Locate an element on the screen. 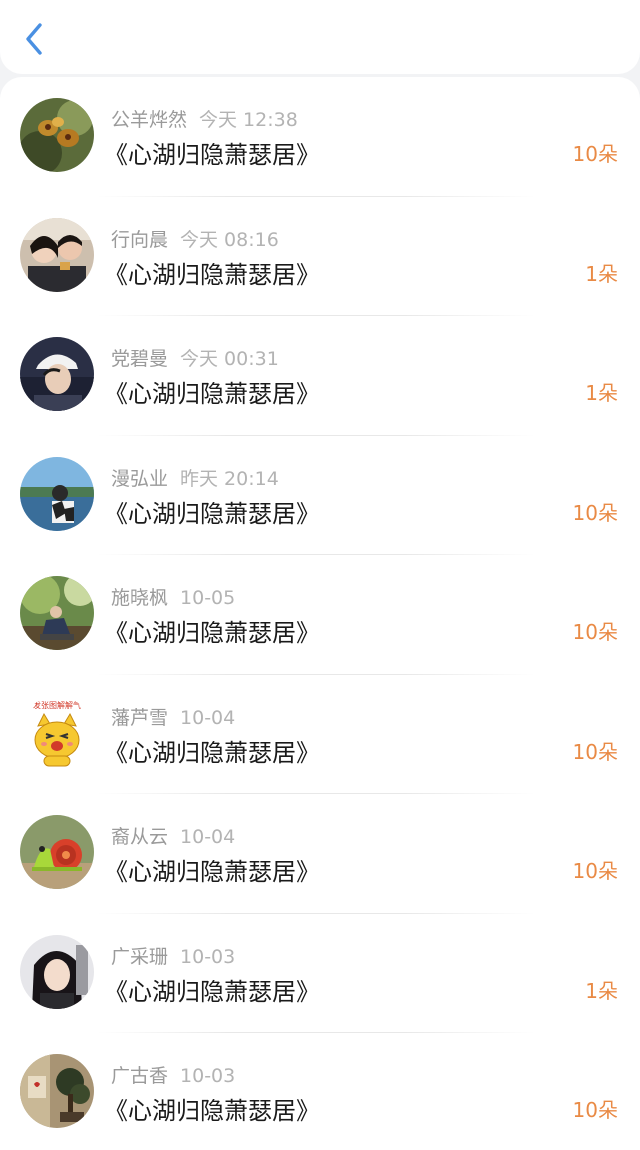  sender-name: 施晓枫 is located at coordinates (140, 598).